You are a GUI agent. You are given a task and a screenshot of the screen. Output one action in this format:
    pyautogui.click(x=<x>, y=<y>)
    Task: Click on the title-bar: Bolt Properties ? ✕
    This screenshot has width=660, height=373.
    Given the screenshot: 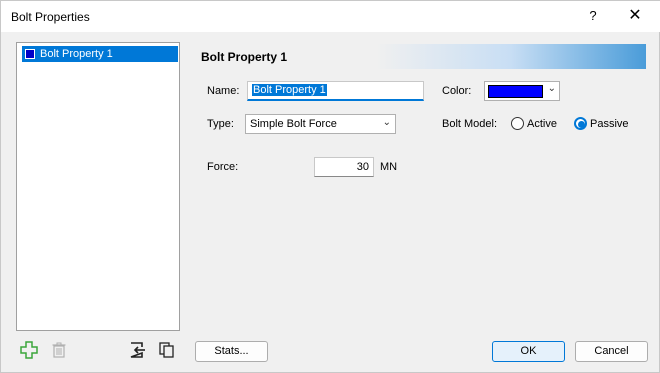 What is the action you would take?
    pyautogui.click(x=330, y=16)
    